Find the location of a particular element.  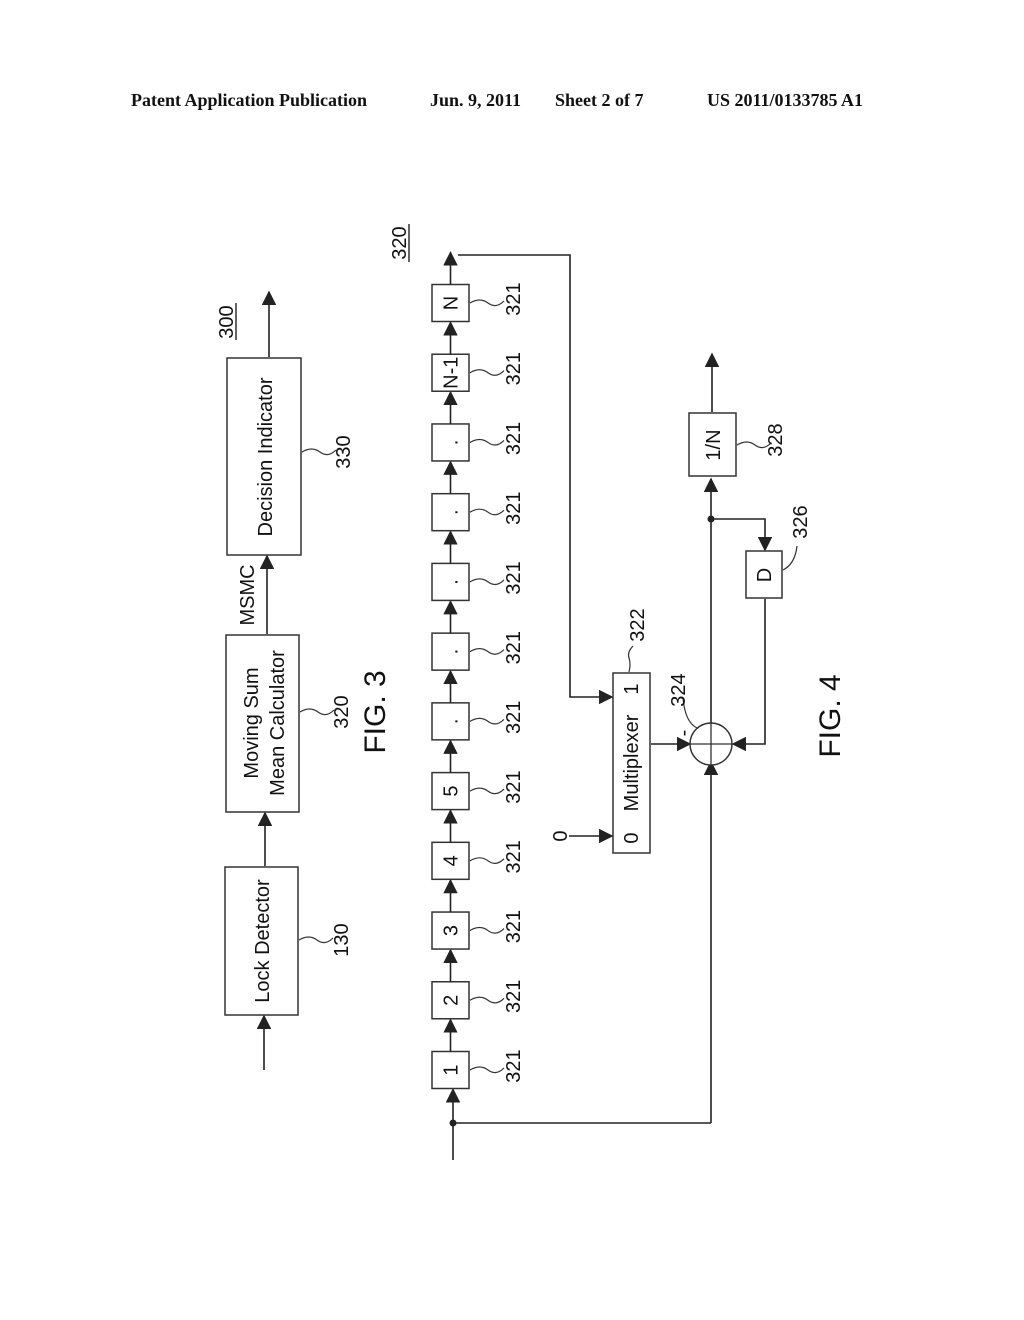

delay-cell: 5 321 is located at coordinates (478, 790).